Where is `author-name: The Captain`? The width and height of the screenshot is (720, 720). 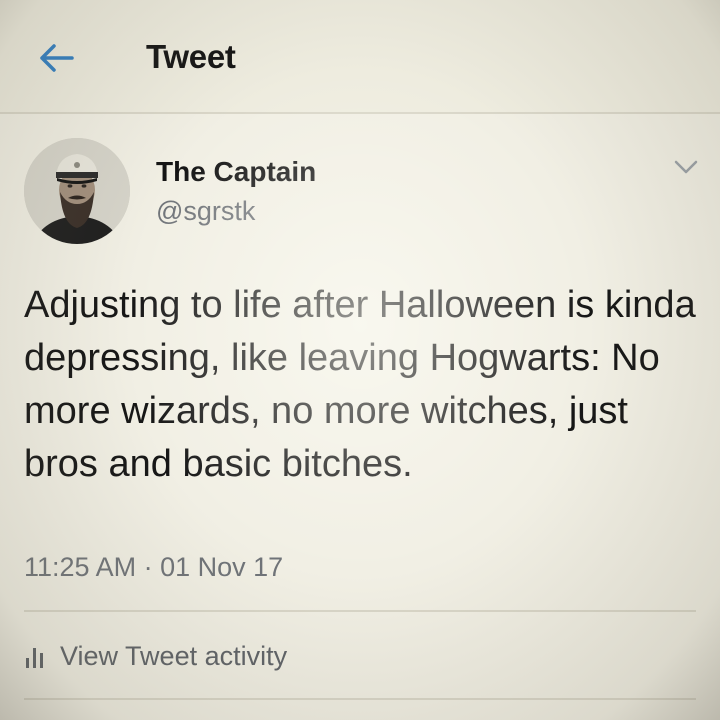
author-name: The Captain is located at coordinates (236, 172).